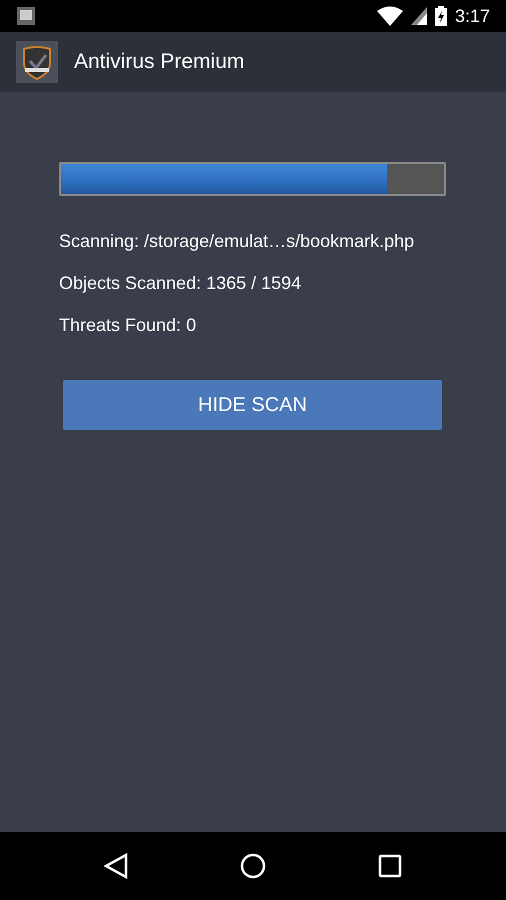 The height and width of the screenshot is (900, 506). What do you see at coordinates (252, 405) in the screenshot?
I see `hide-scan-button: HIDE SCAN` at bounding box center [252, 405].